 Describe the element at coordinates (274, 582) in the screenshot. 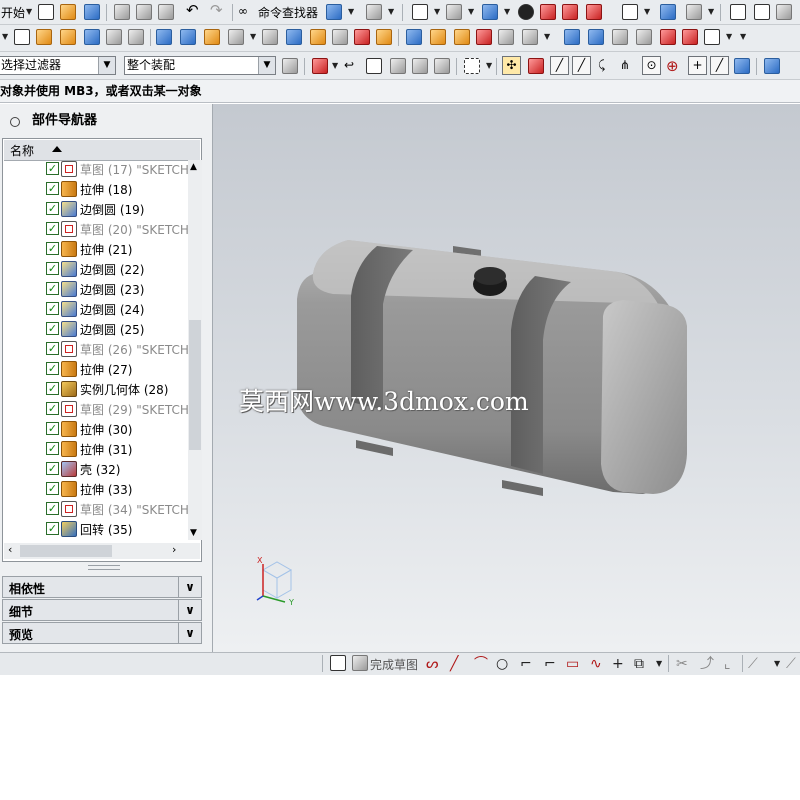

I see `wcs-triad` at that location.